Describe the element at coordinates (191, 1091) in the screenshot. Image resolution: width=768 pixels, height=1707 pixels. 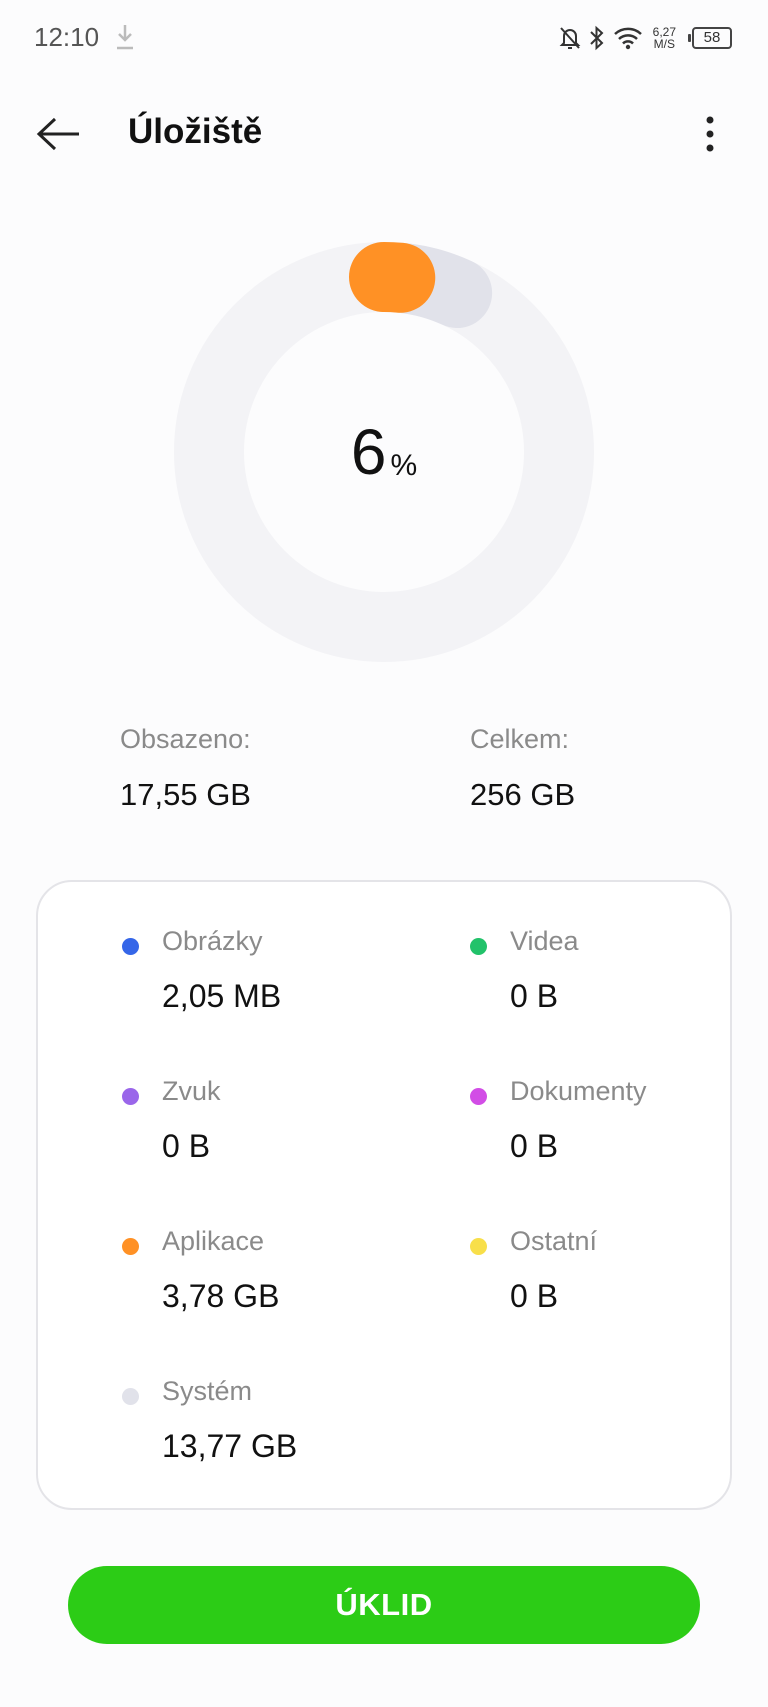
I see `category-label: Zvuk` at that location.